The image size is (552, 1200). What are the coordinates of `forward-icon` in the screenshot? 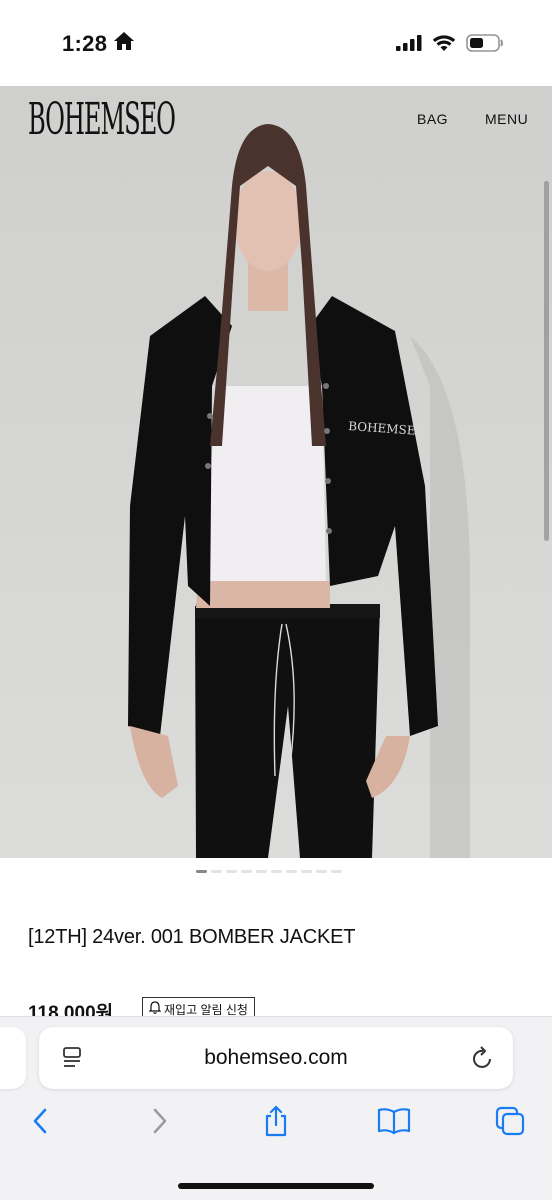 It's located at (160, 1123).